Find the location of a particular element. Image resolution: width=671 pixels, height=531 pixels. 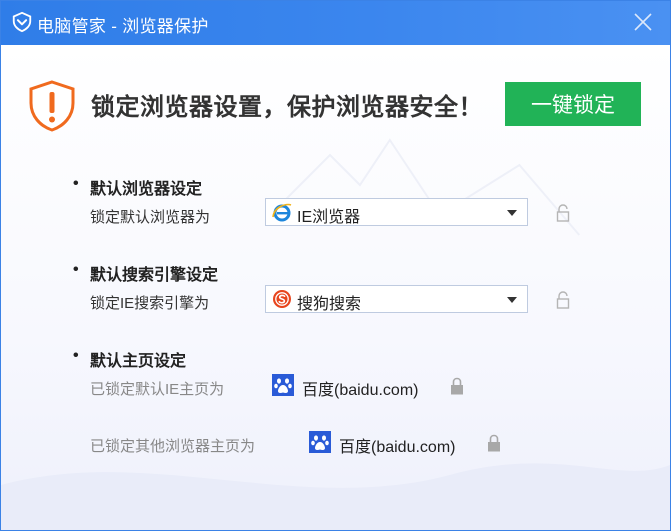

other-browser-homepage-label: 已锁定其他浏览器主页为 is located at coordinates (173, 446).